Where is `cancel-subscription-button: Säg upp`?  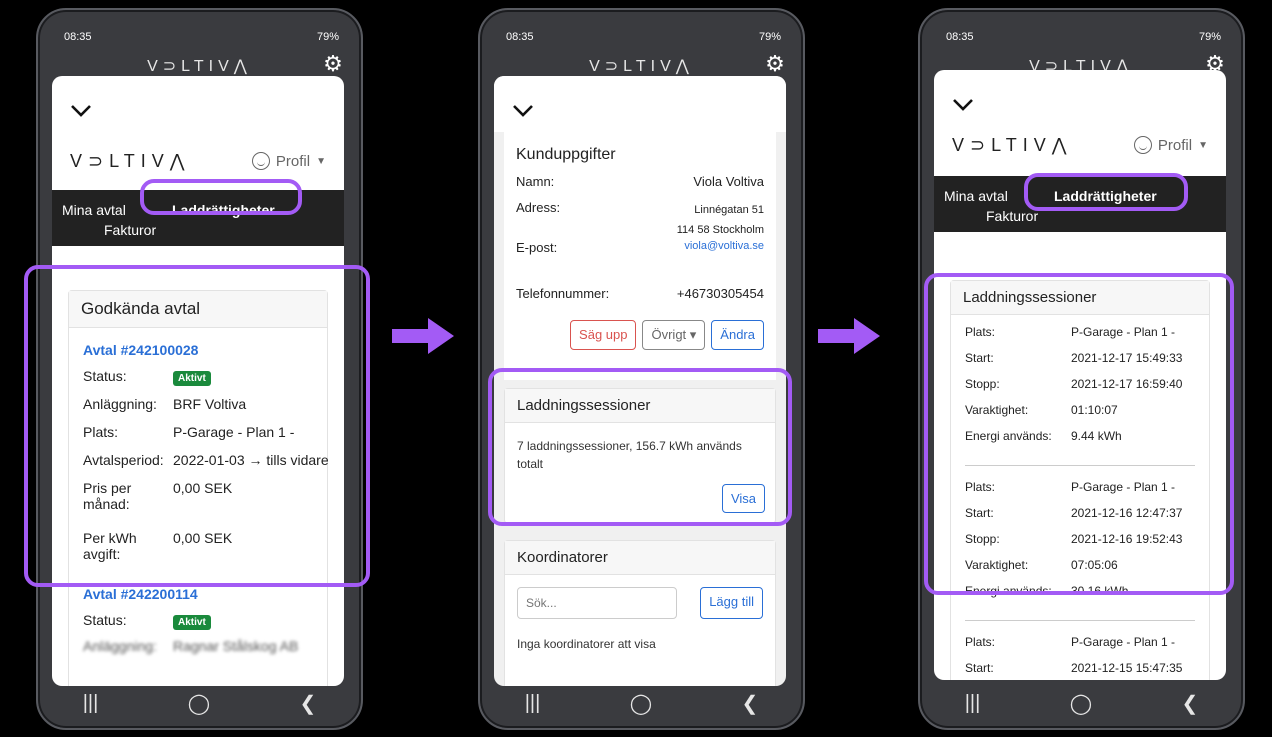 cancel-subscription-button: Säg upp is located at coordinates (603, 335).